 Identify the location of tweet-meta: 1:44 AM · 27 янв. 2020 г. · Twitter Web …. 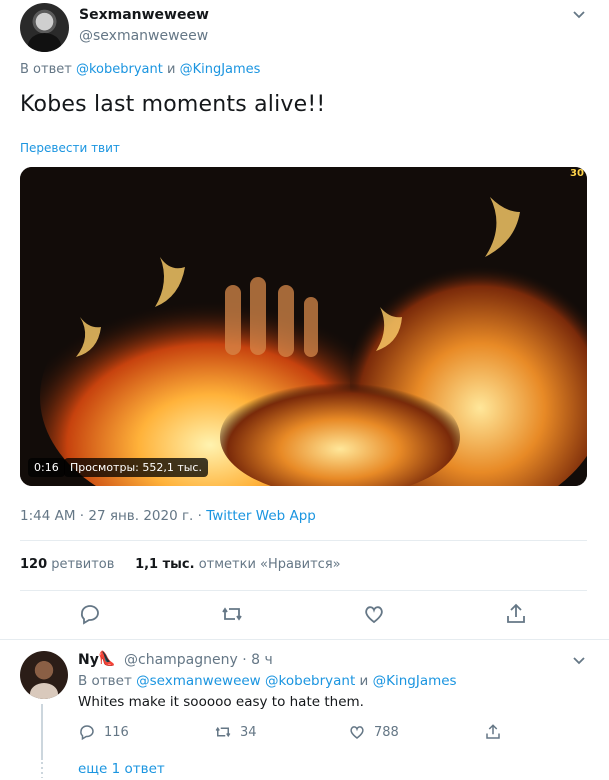
(168, 516).